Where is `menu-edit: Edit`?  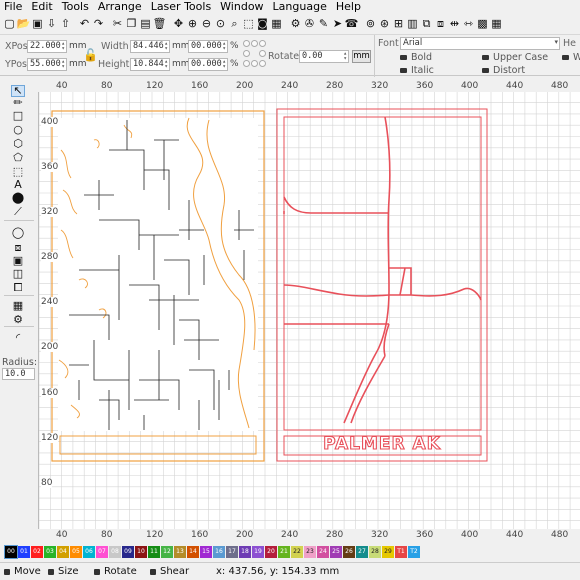
menu-edit: Edit is located at coordinates (41, 7).